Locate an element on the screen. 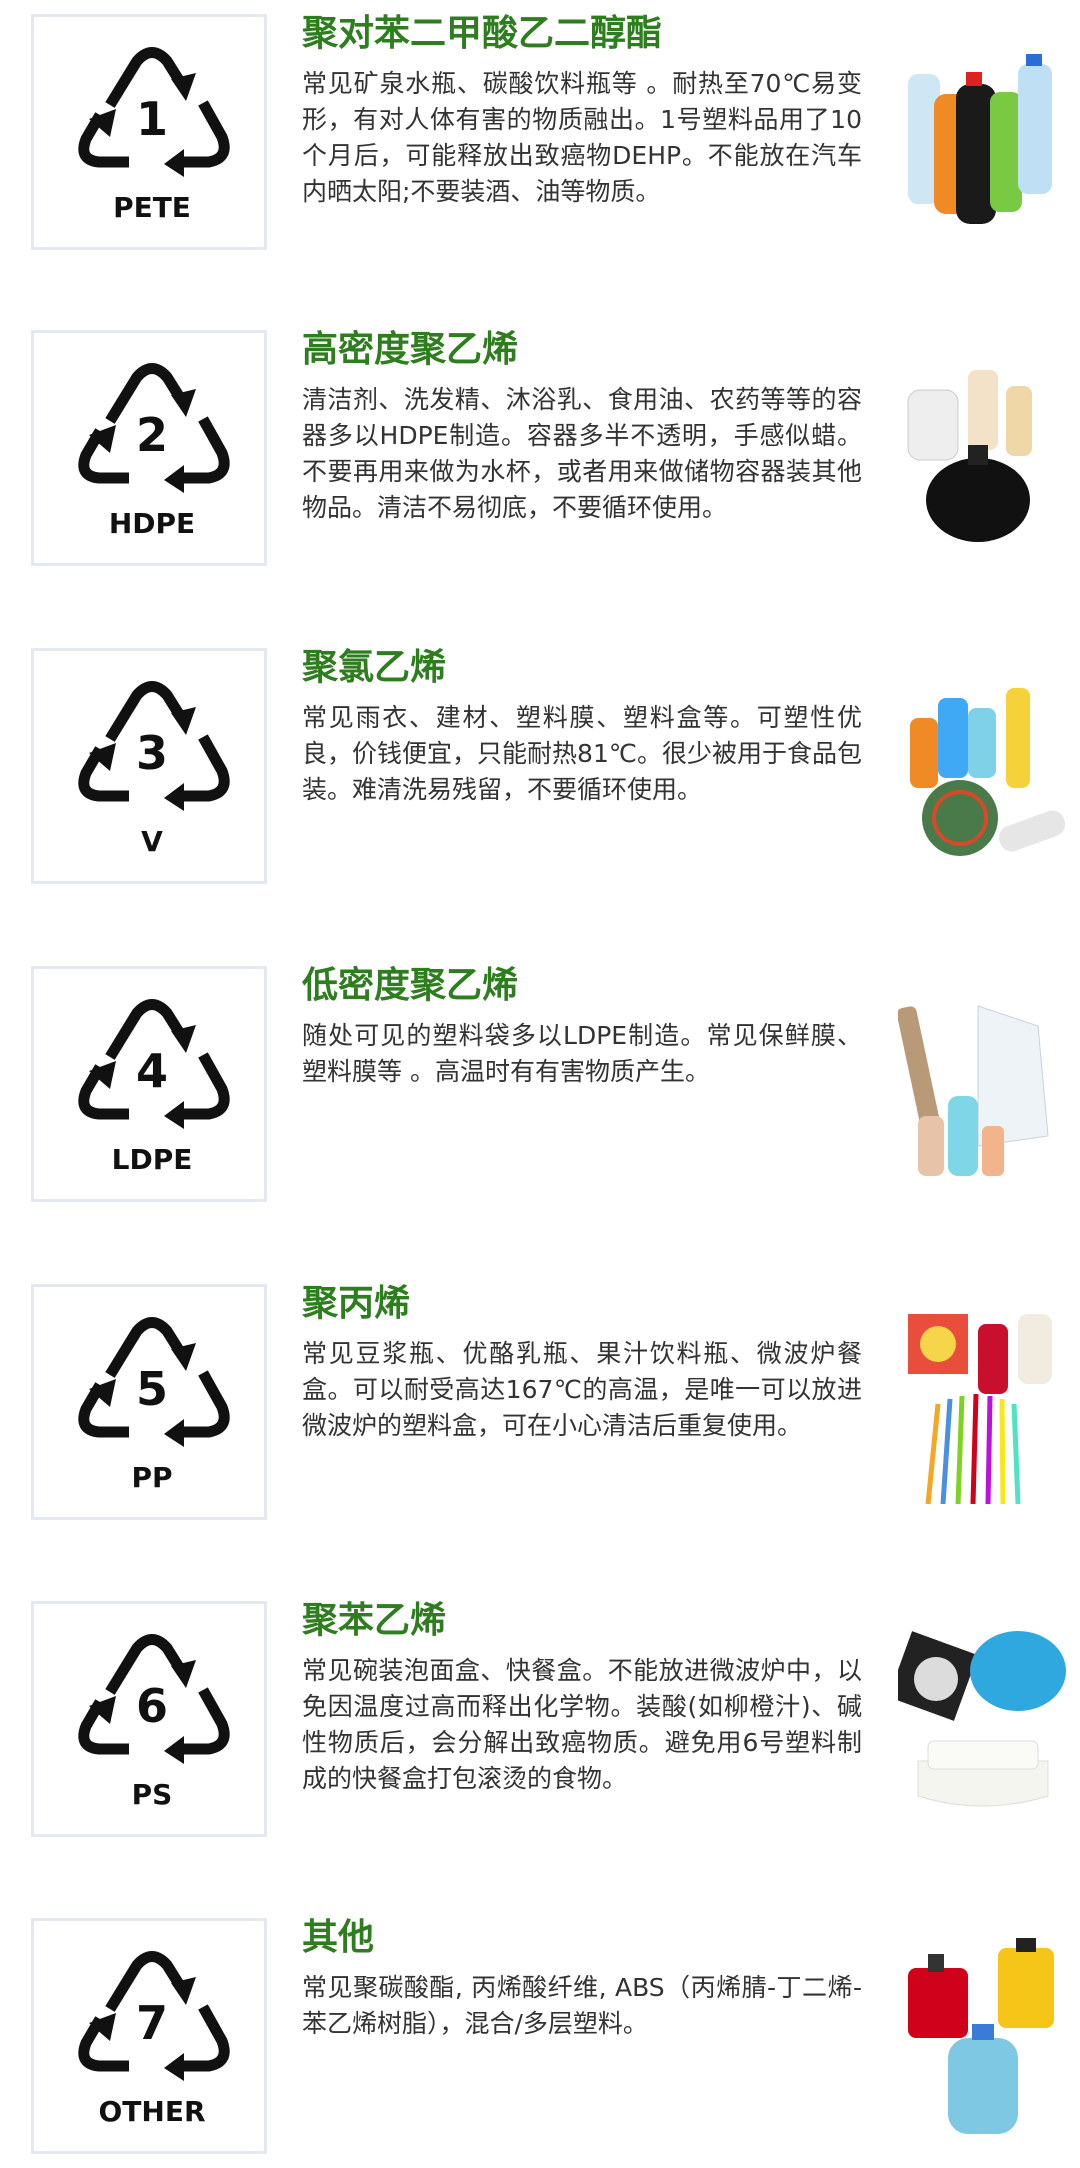  detergent-containers-image is located at coordinates (969, 456).